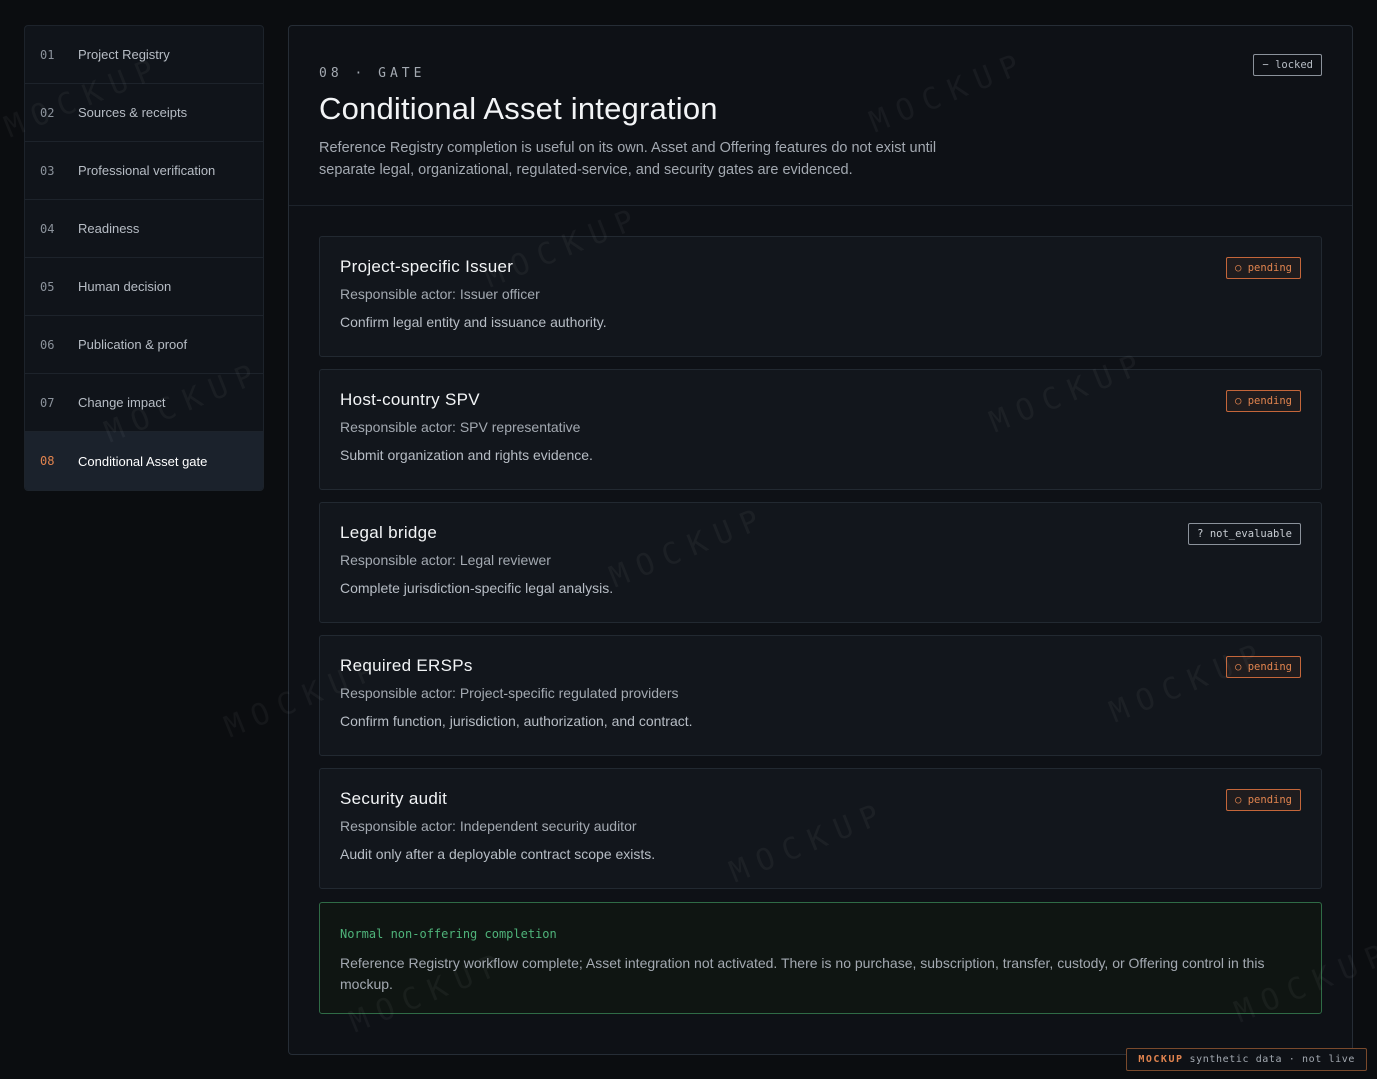 The width and height of the screenshot is (1377, 1079). I want to click on sidebar-item-sources-receipts: 02 Sources & receipts, so click(144, 113).